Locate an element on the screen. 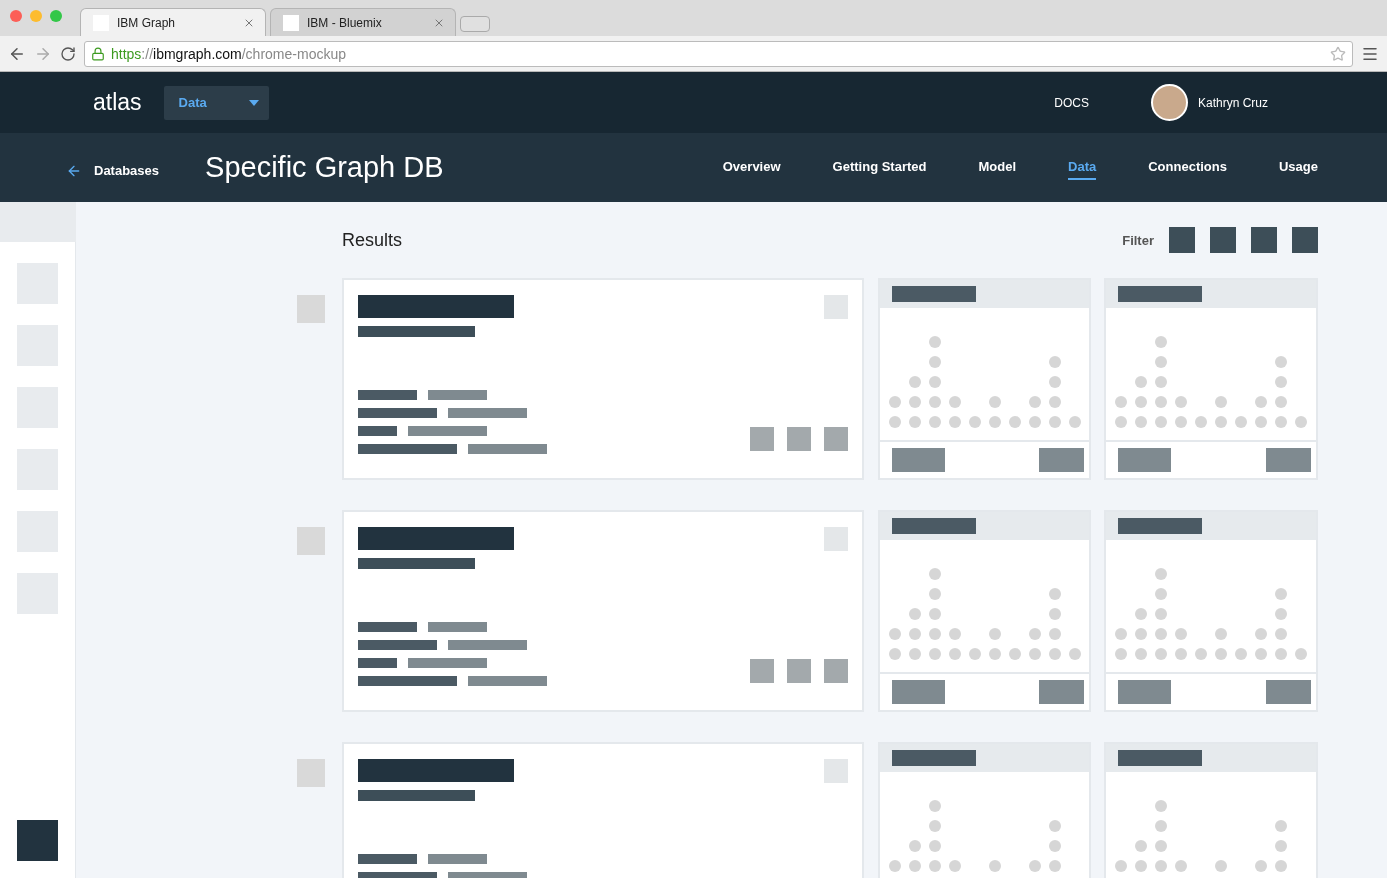 The width and height of the screenshot is (1387, 878). address-field: https://ibmgraph.com/chrome-mockup is located at coordinates (718, 53).